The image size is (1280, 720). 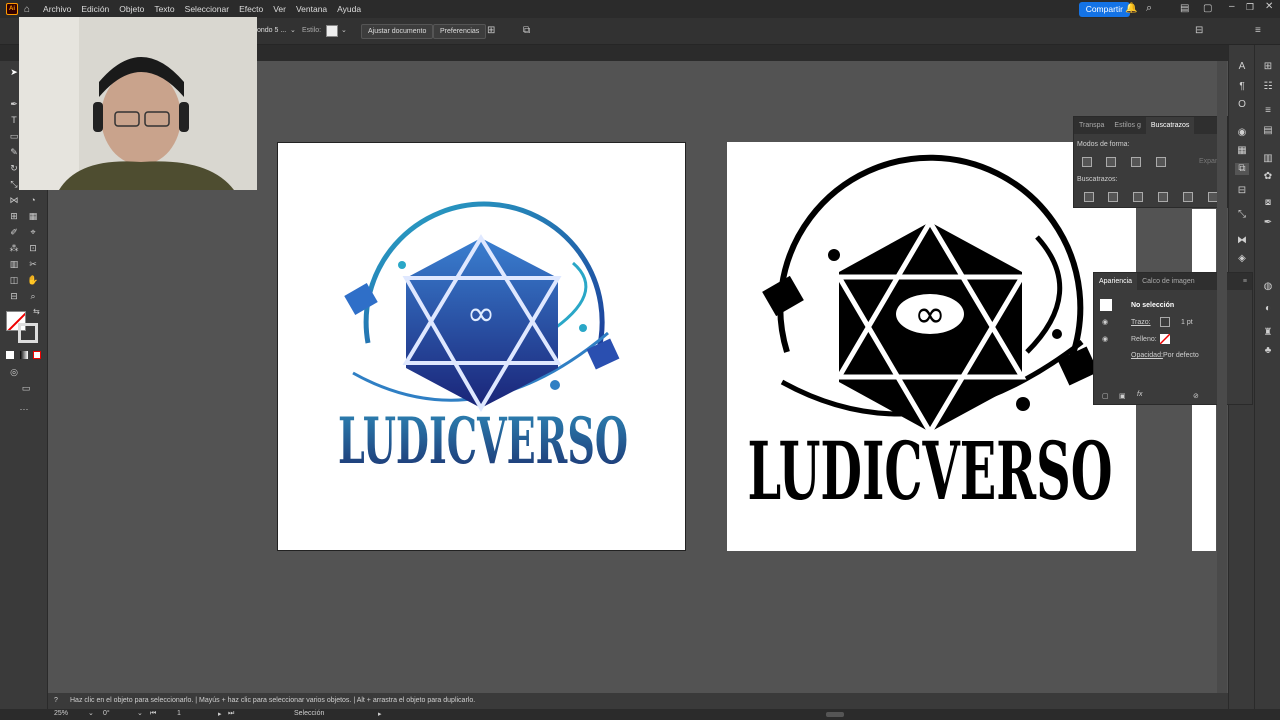 I want to click on vertical-scrollbar, so click(x=1222, y=377).